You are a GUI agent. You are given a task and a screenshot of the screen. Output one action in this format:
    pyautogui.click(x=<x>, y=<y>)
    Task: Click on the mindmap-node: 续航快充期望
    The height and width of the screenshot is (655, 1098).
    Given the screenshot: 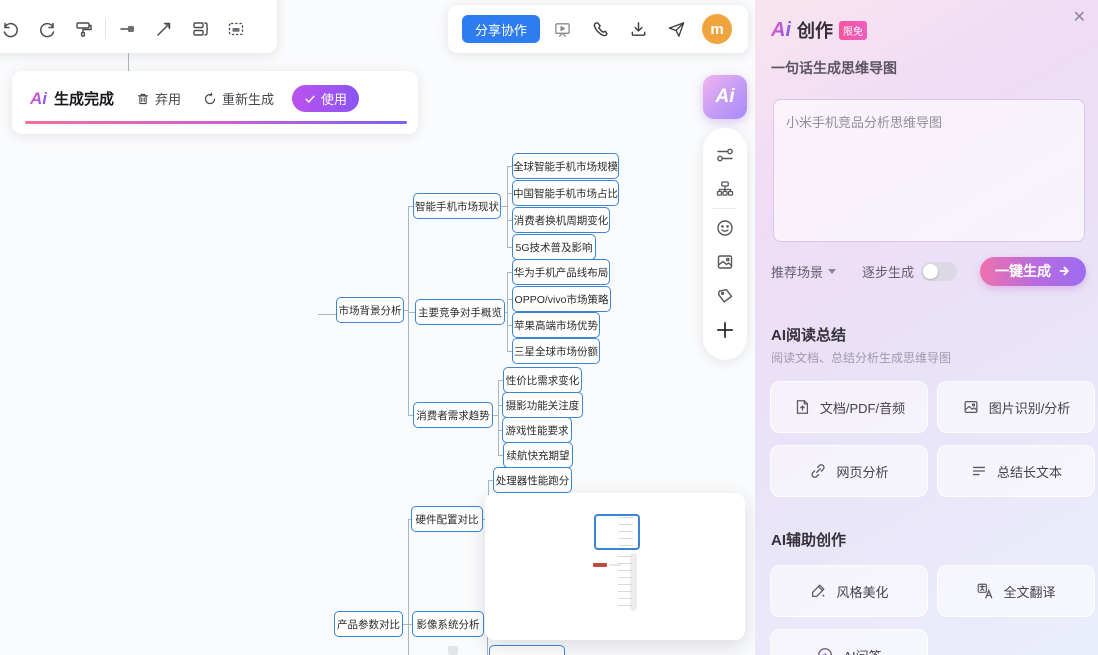 What is the action you would take?
    pyautogui.click(x=538, y=455)
    